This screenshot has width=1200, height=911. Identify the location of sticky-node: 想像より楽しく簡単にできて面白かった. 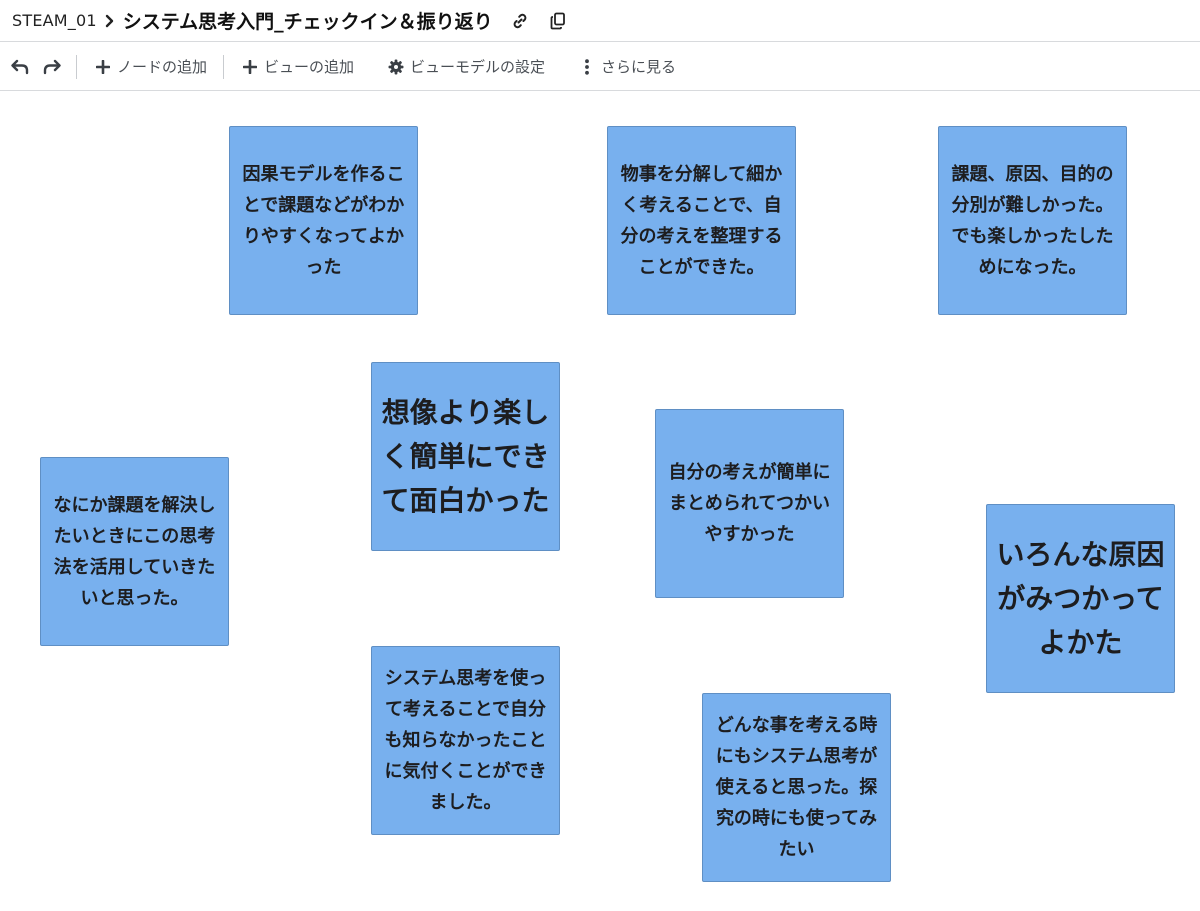
(465, 456).